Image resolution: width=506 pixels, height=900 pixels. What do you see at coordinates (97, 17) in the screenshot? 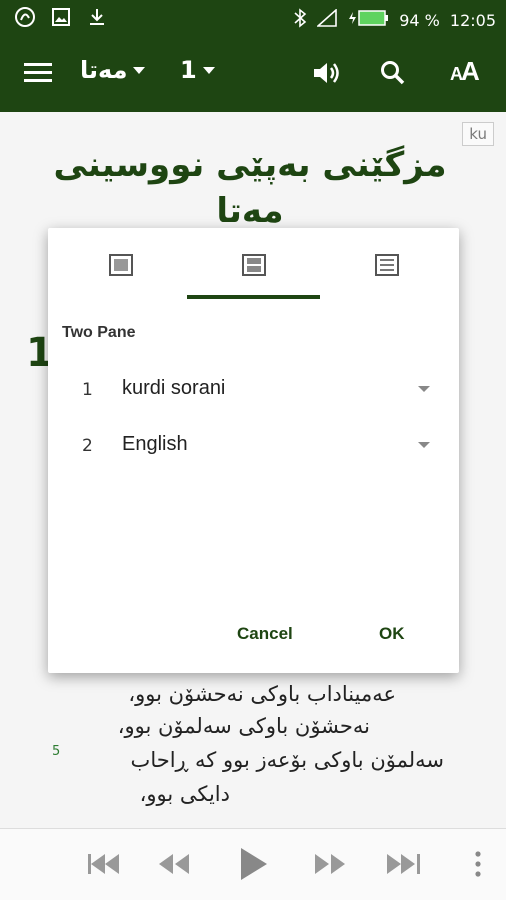
I see `download-icon` at bounding box center [97, 17].